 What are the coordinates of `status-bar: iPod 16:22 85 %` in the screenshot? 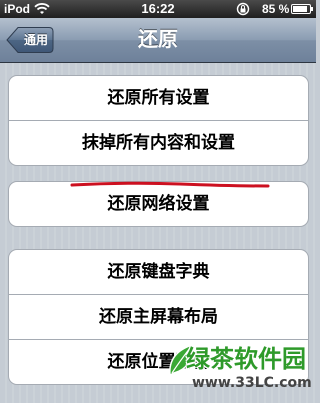 It's located at (158, 9).